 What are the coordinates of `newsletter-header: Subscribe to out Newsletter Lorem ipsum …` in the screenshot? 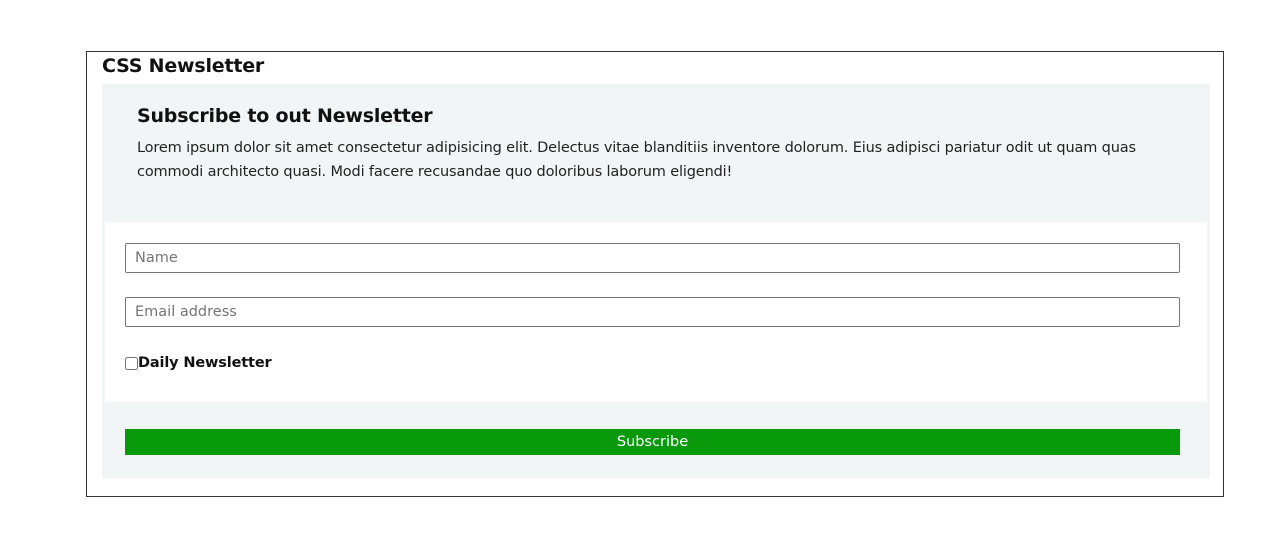 It's located at (637, 143).